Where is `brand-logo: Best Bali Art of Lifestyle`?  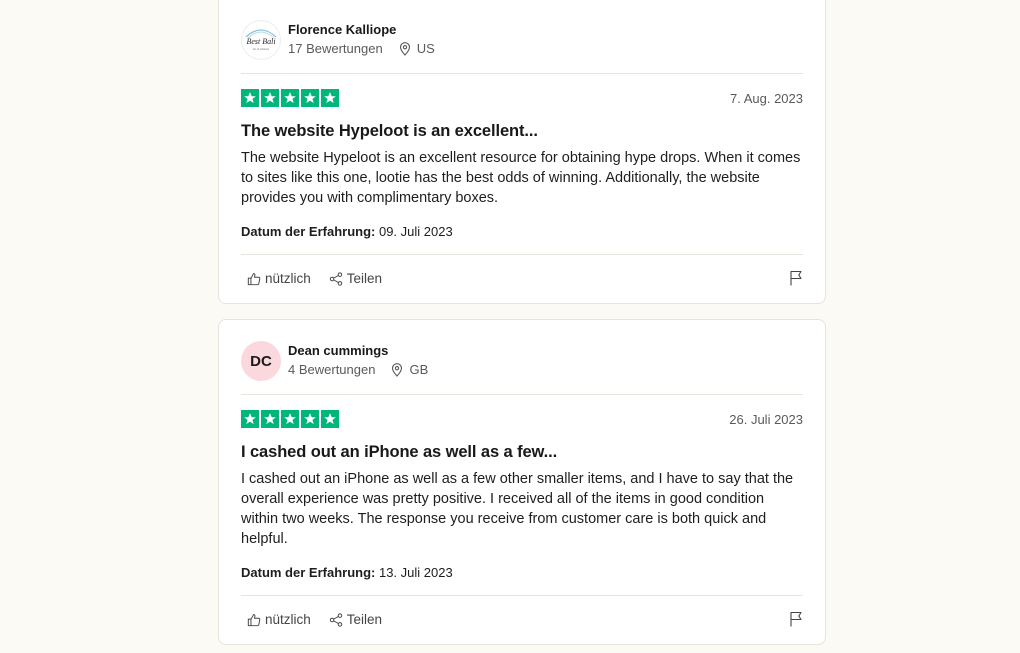
brand-logo: Best Bali Art of Lifestyle is located at coordinates (261, 40).